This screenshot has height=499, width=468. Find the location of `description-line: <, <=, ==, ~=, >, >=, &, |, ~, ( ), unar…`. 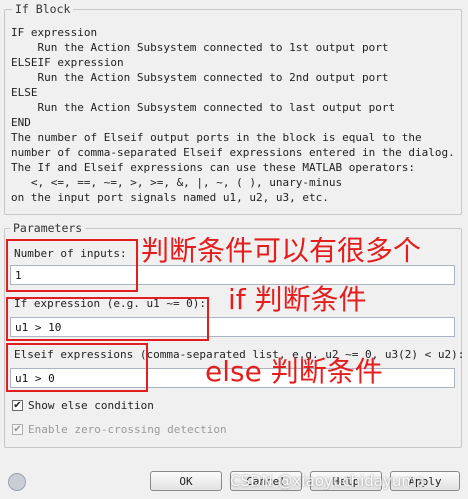

description-line: <, <=, ==, ~=, >, >=, &, |, ~, ( ), unar… is located at coordinates (177, 182).